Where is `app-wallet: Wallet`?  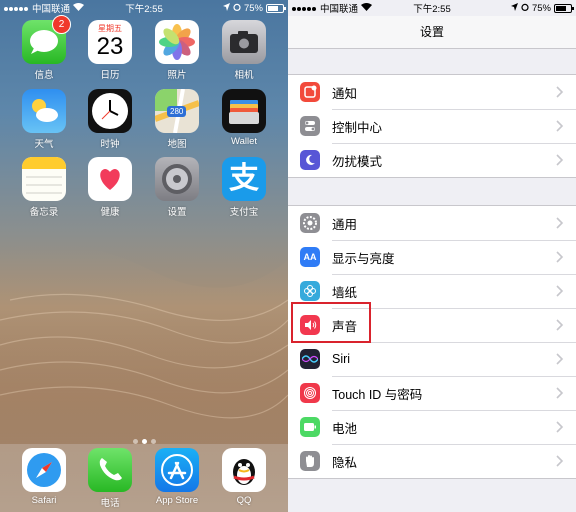
app-wallet: Wallet is located at coordinates (244, 118).